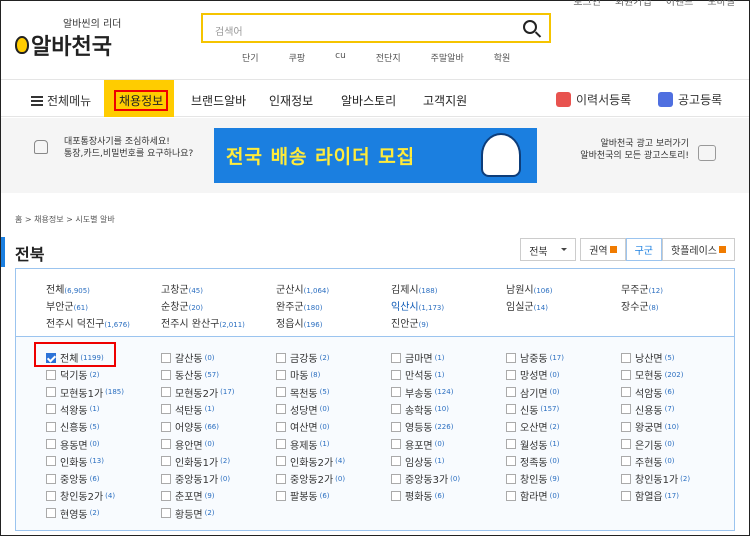 This screenshot has height=536, width=750. Describe the element at coordinates (502, 57) in the screenshot. I see `quick-link: 학원` at that location.